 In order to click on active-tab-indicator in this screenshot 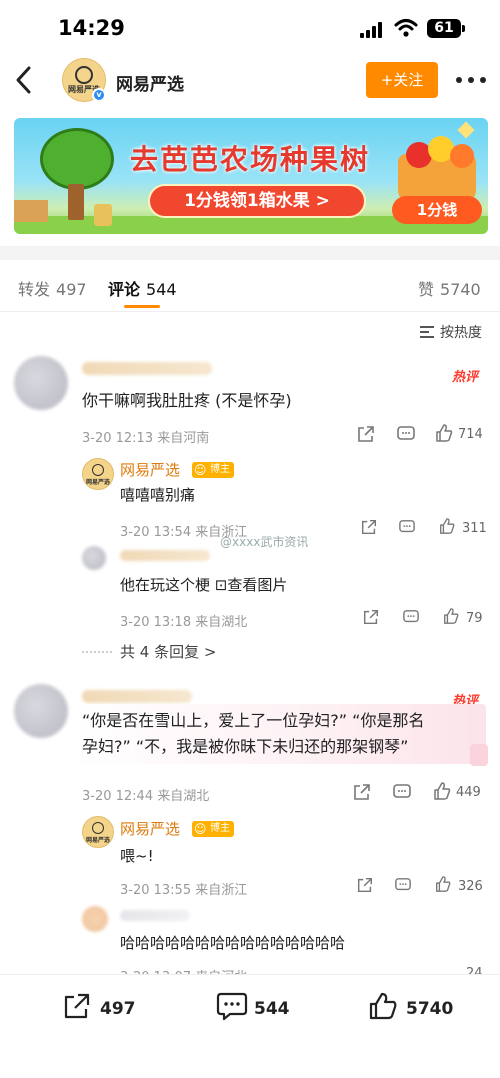, I will do `click(142, 306)`.